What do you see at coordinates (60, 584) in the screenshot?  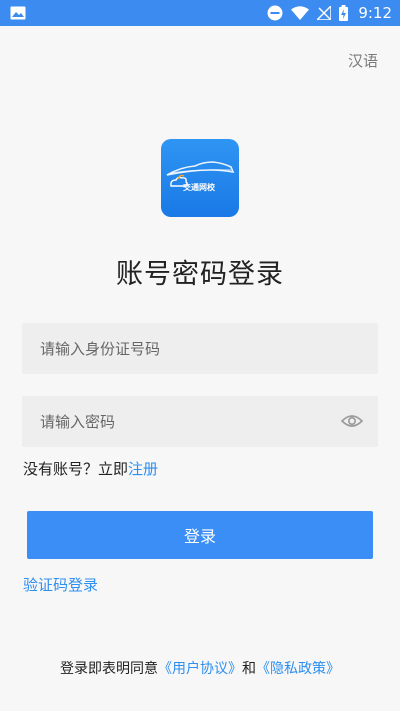 I see `code-login-link: 验证码登录` at bounding box center [60, 584].